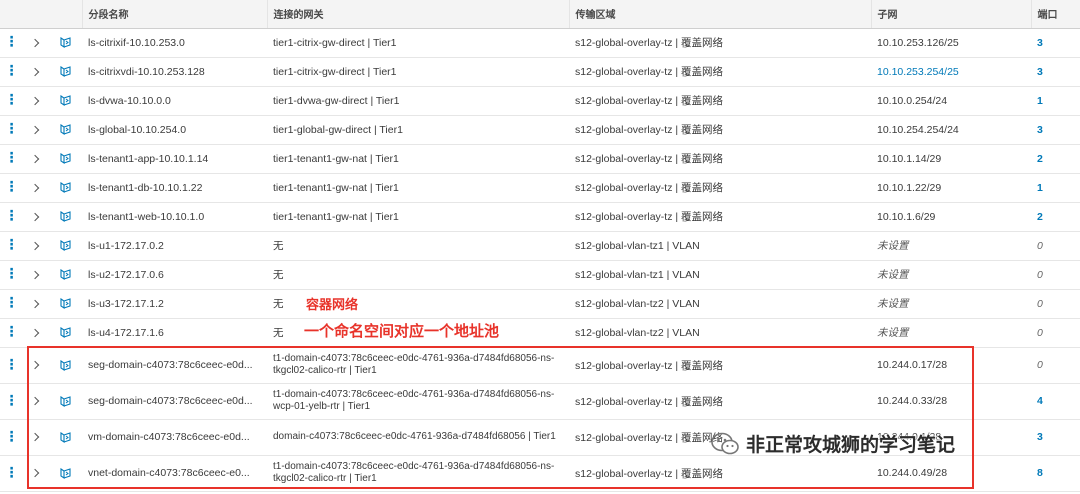  I want to click on column-header-zone: 传输区域, so click(720, 14).